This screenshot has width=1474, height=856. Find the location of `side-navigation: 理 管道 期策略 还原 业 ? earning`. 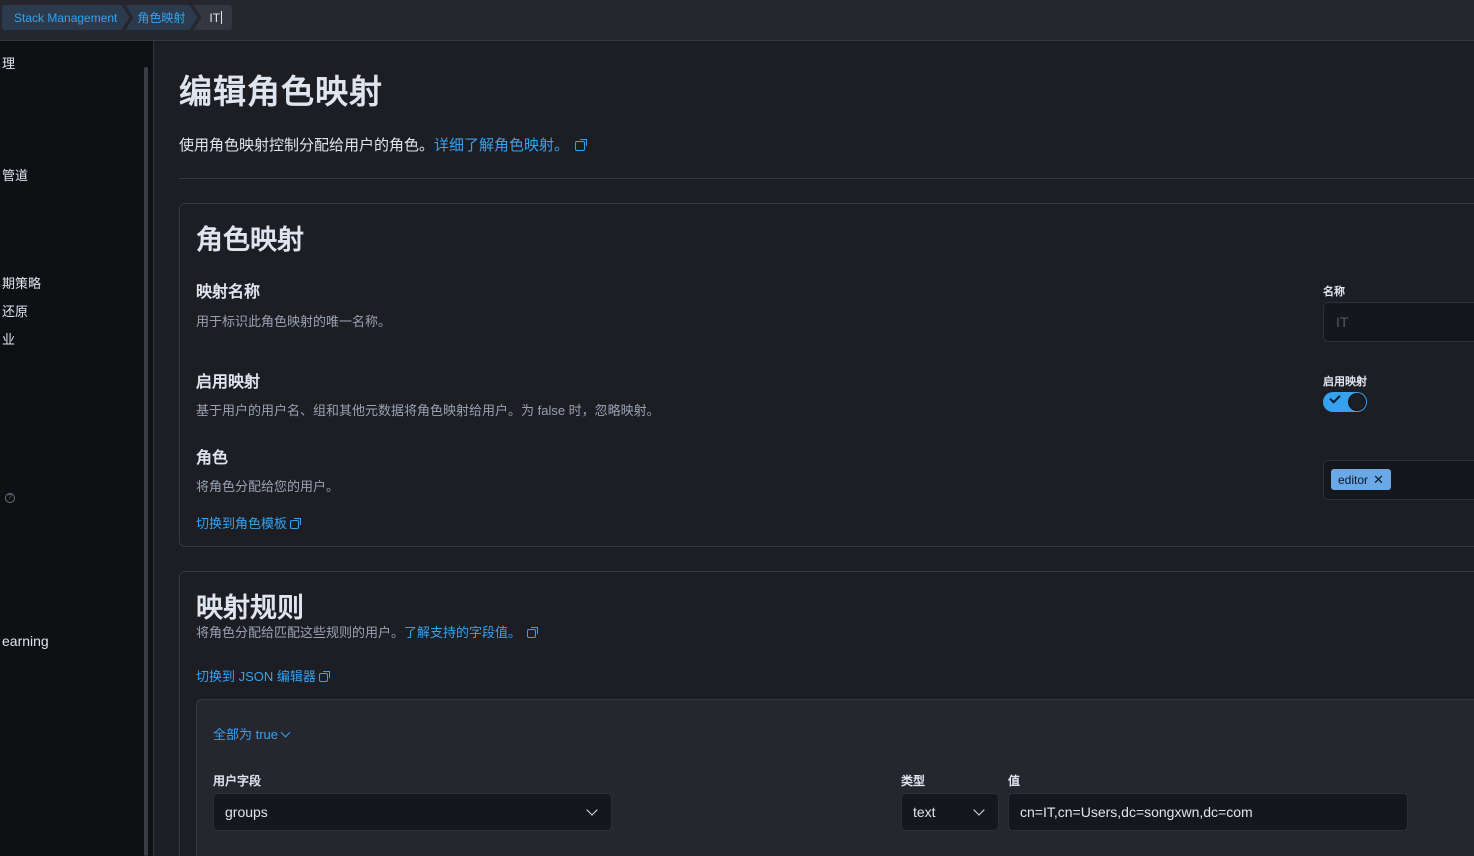

side-navigation: 理 管道 期策略 还原 业 ? earning is located at coordinates (77, 448).